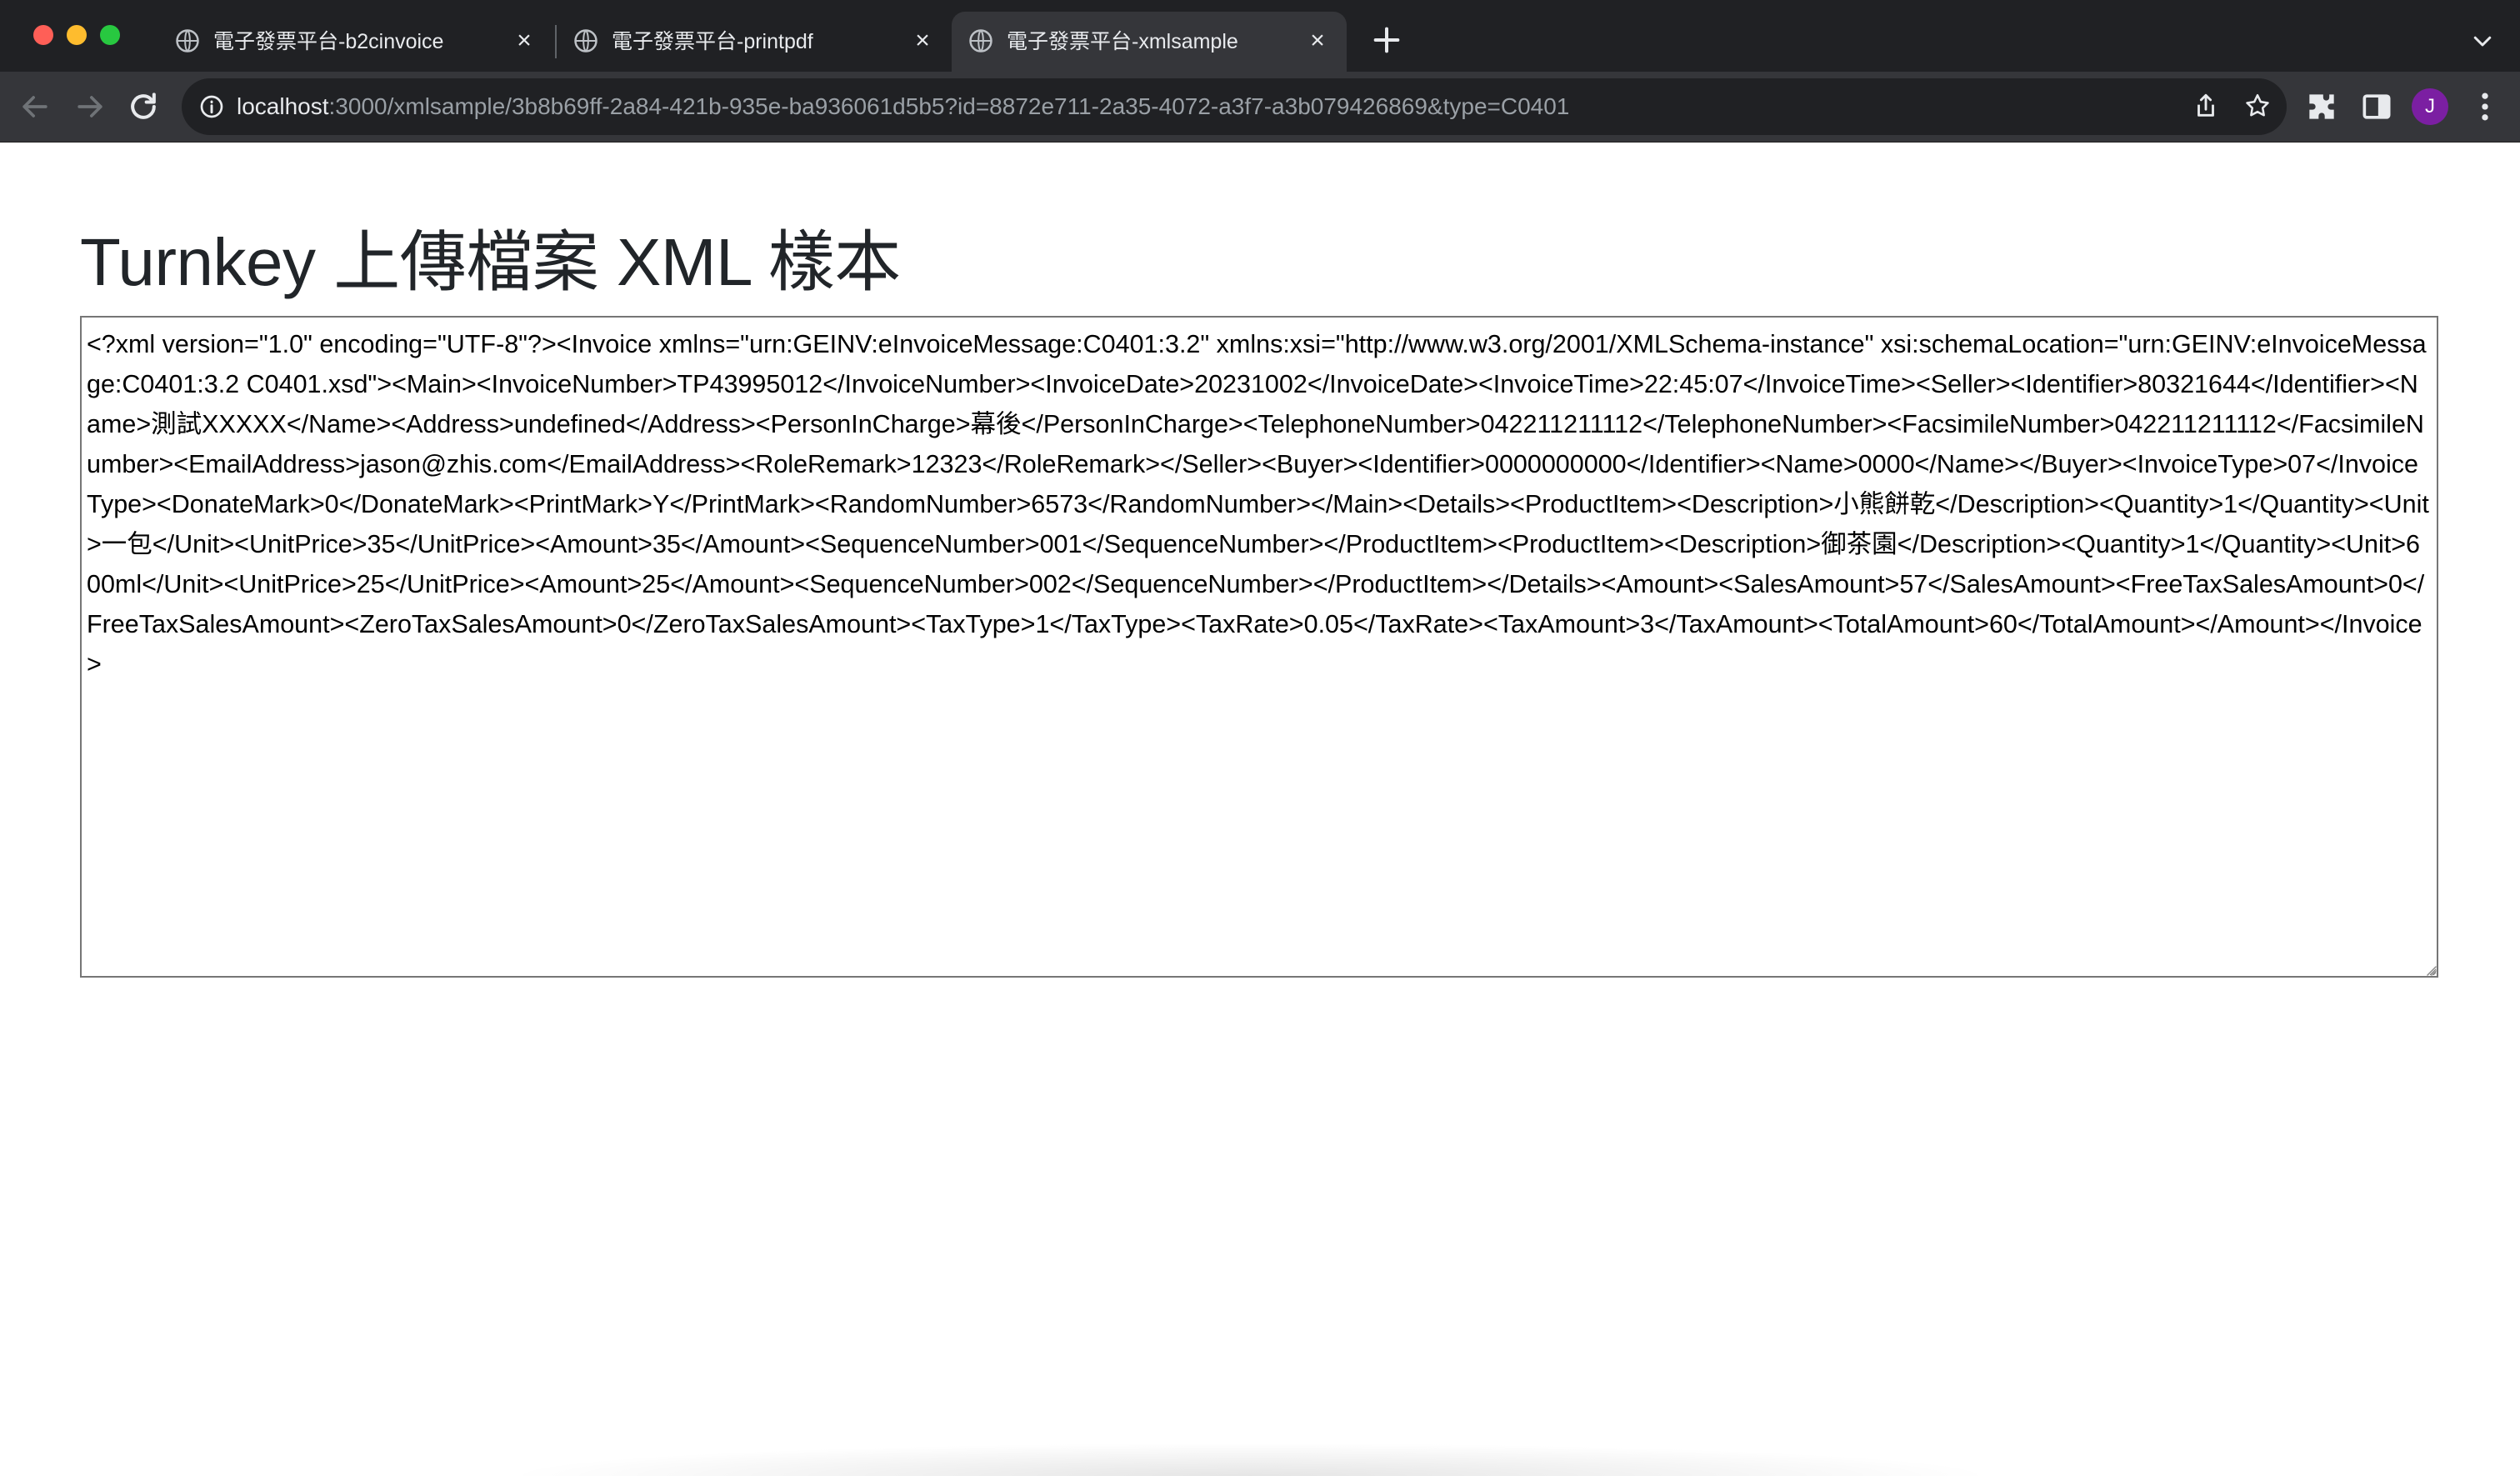 This screenshot has width=2520, height=1476. I want to click on browser-tab-b2cinvoice: 電子發票平台-b2cinvoice ×, so click(355, 42).